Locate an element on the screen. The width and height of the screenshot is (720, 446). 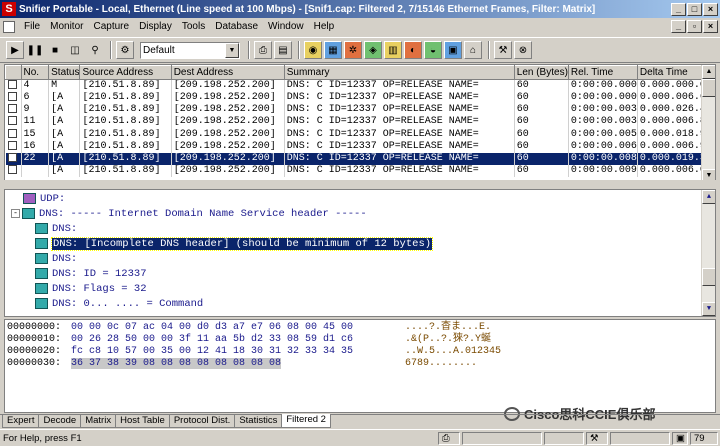
menu-window: Window is located at coordinates (286, 26).